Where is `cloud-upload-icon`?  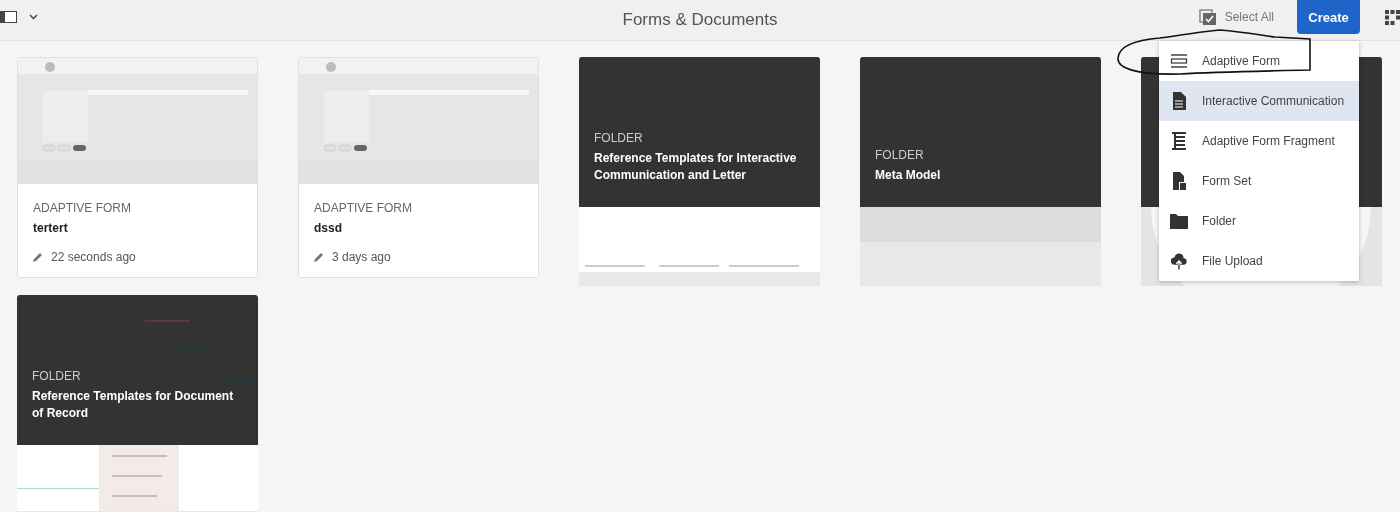 cloud-upload-icon is located at coordinates (1179, 261).